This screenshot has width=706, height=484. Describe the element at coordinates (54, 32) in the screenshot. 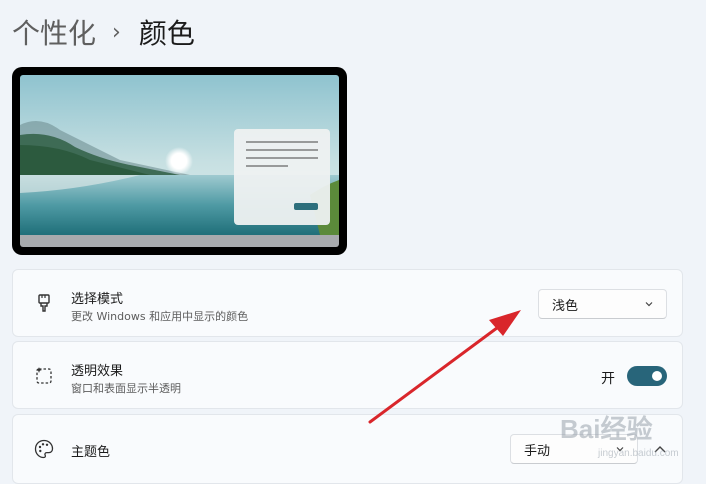

I see `breadcrumb-parent-personalization: 个性化` at that location.